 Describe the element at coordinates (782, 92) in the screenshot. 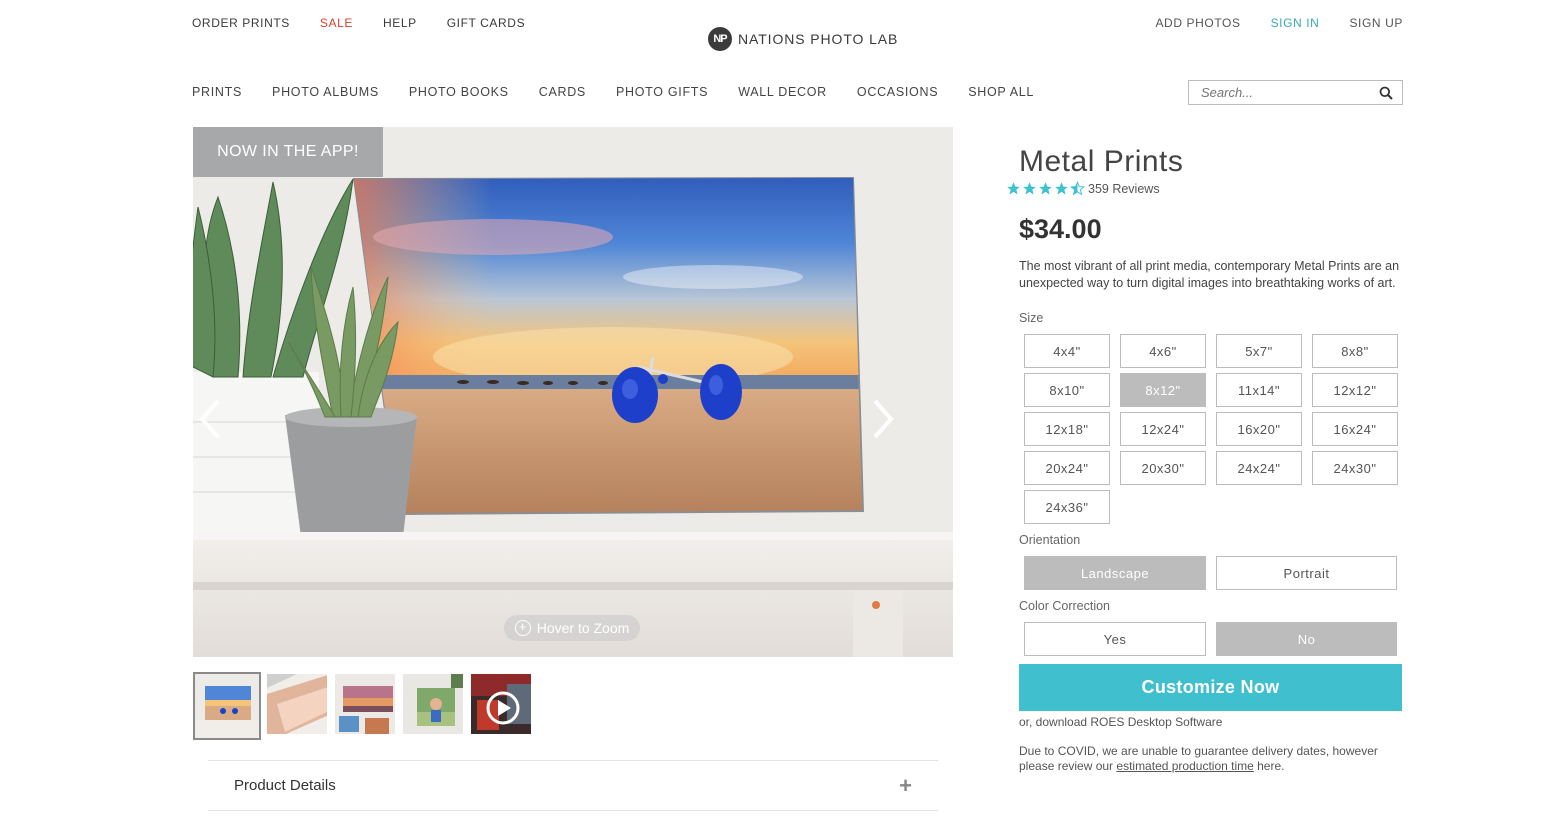

I see `nav-wall-decor: WALL DECOR` at that location.